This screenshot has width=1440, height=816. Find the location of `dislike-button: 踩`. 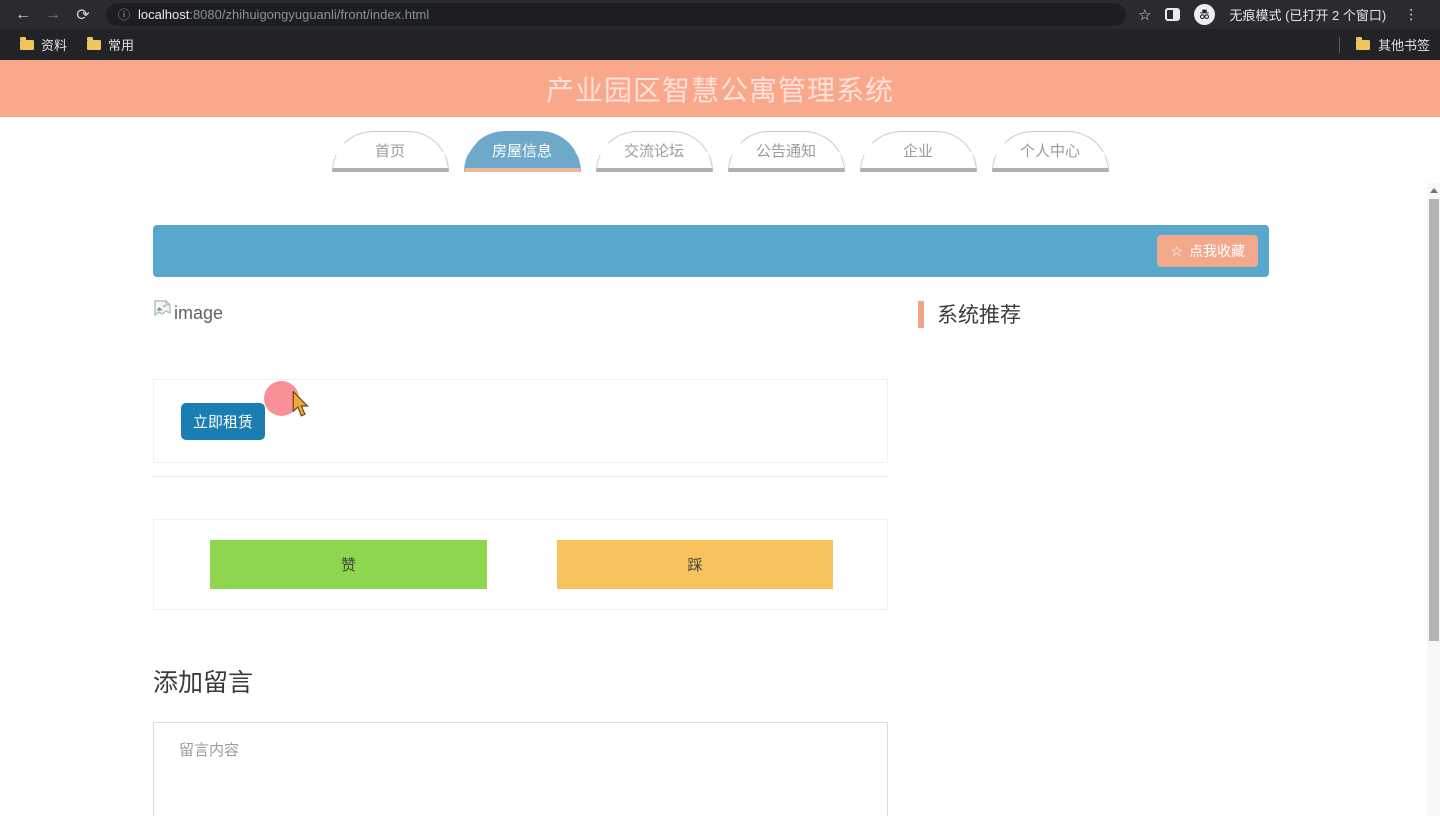

dislike-button: 踩 is located at coordinates (695, 564).